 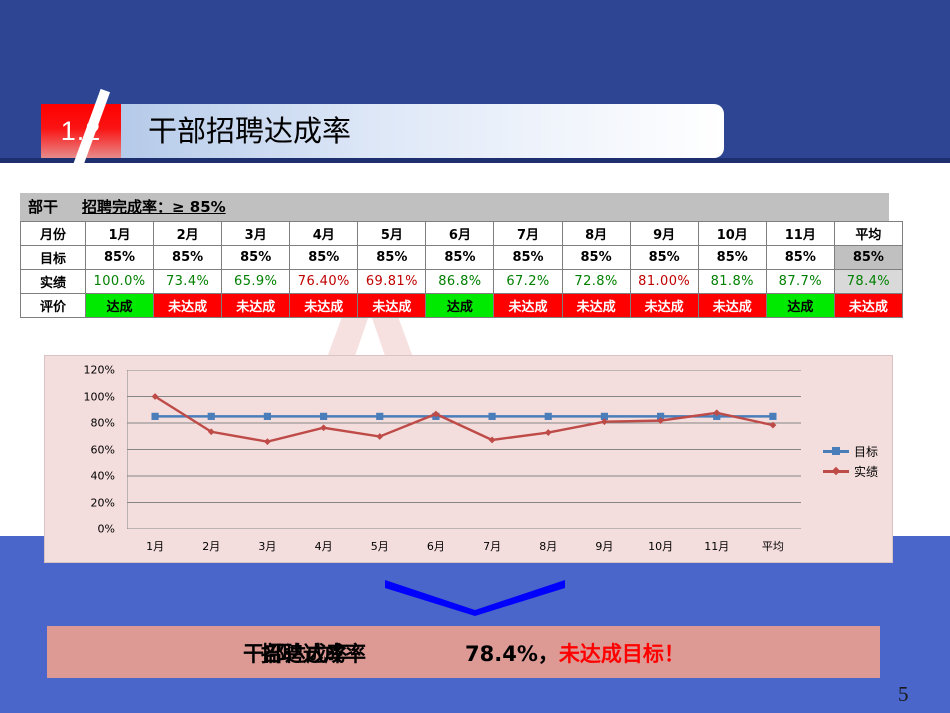 I want to click on table-cell-actual: 65.9%, so click(x=256, y=281).